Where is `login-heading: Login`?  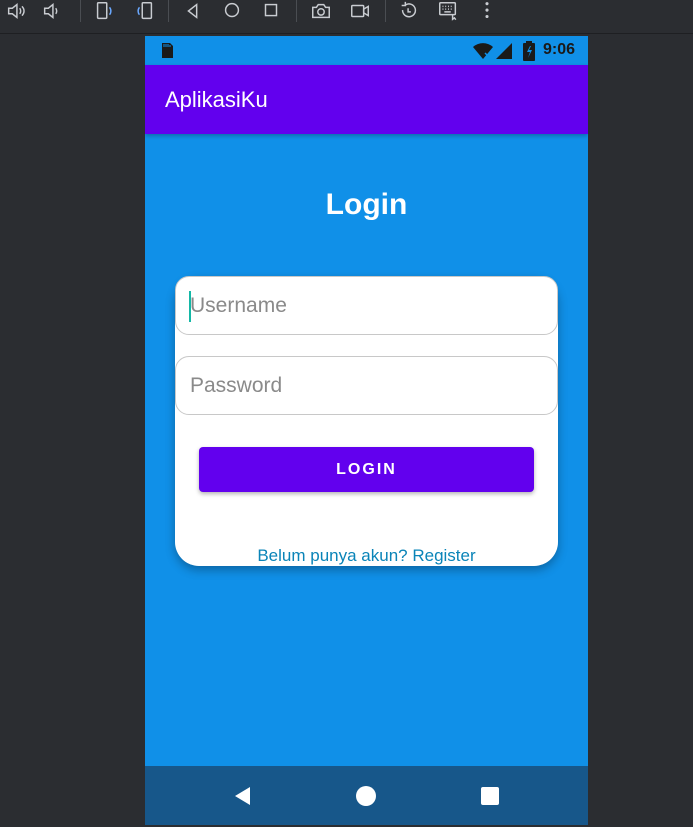 login-heading: Login is located at coordinates (366, 204).